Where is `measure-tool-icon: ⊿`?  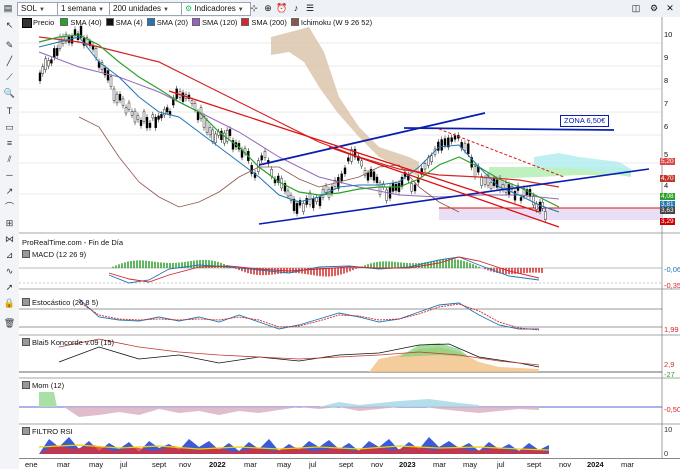 measure-tool-icon: ⊿ is located at coordinates (9, 255).